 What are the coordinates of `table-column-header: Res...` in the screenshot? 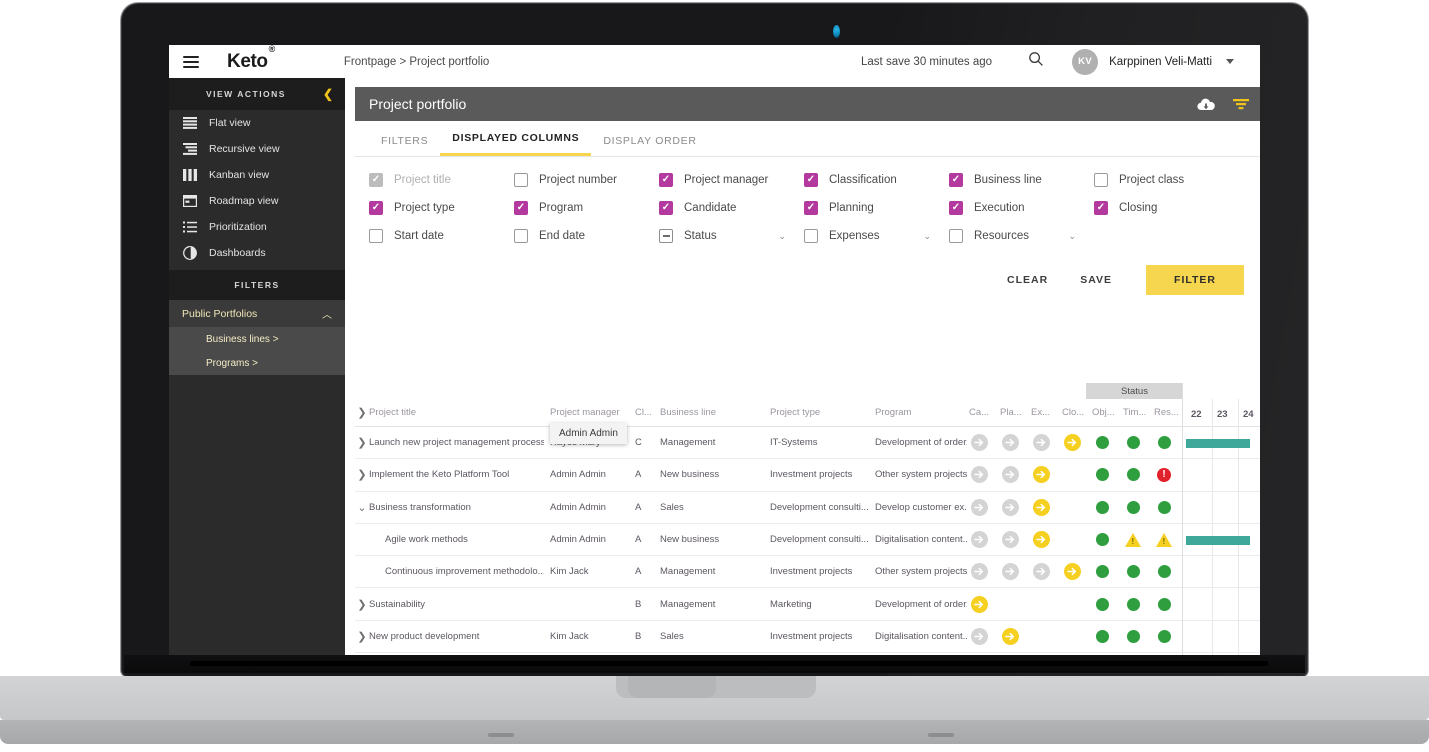 It's located at (1168, 412).